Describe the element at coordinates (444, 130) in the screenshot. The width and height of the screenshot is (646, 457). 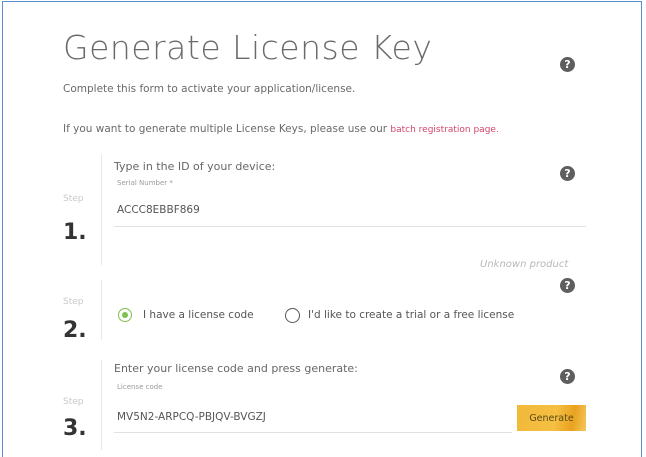
I see `batch-registration-link: batch registration page.` at that location.